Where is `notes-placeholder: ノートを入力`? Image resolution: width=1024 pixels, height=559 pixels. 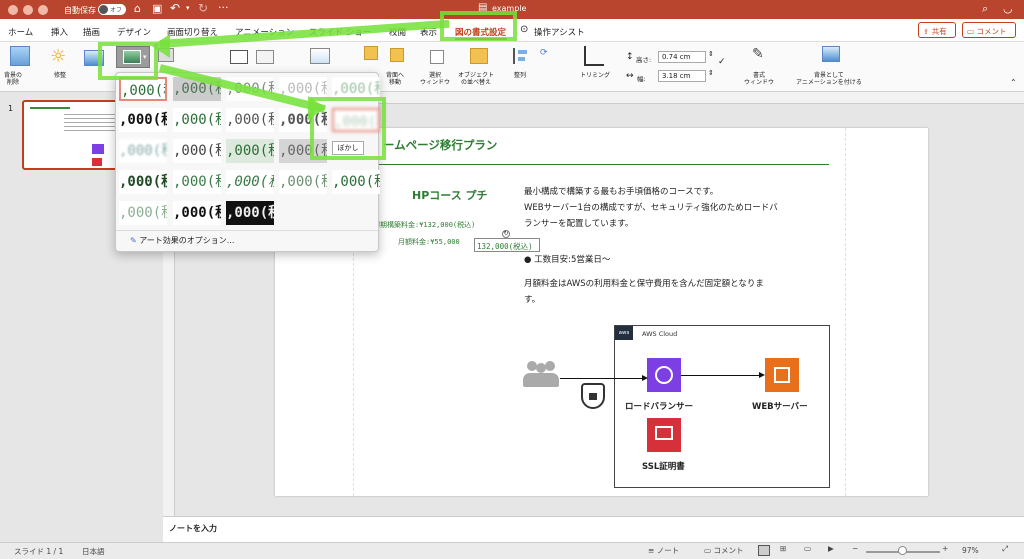
notes-placeholder: ノートを入力 is located at coordinates (193, 528).